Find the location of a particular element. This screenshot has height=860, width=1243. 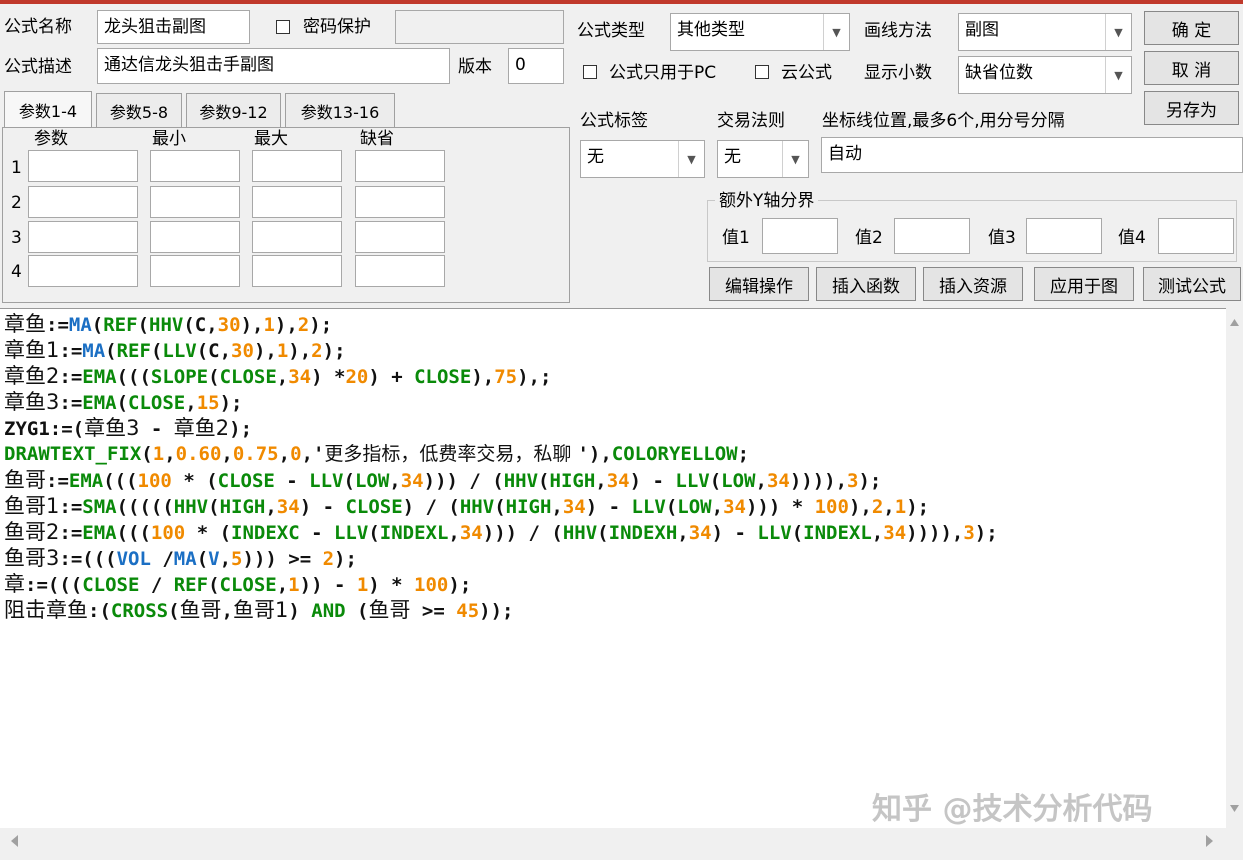

password-checkbox is located at coordinates (283, 27).